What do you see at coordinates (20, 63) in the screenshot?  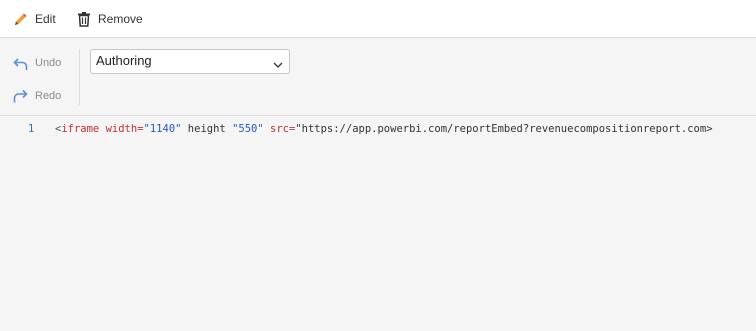 I see `undo-icon` at bounding box center [20, 63].